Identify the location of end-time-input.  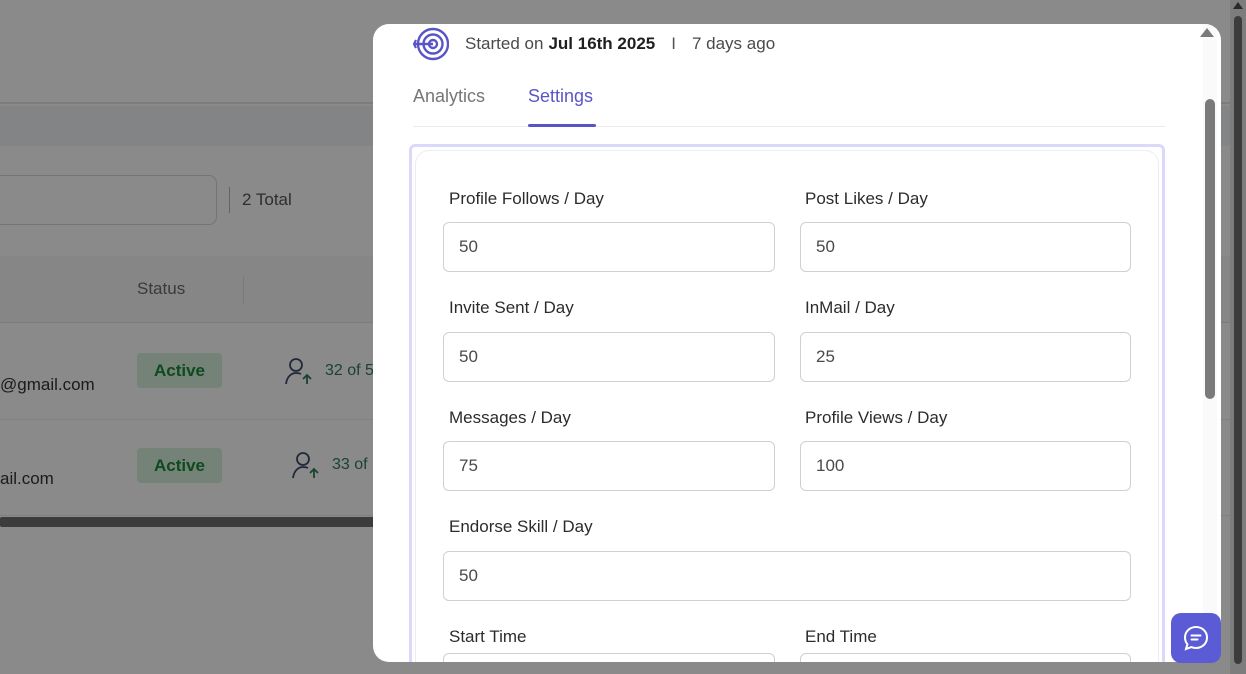
(965, 657).